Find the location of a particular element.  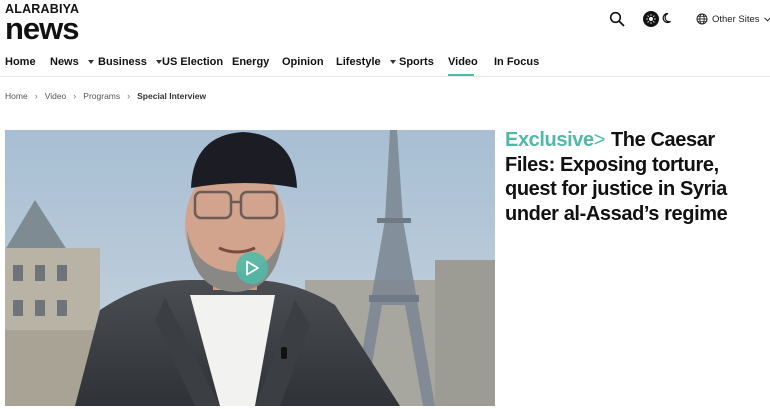

nav-item-news: News is located at coordinates (72, 62).